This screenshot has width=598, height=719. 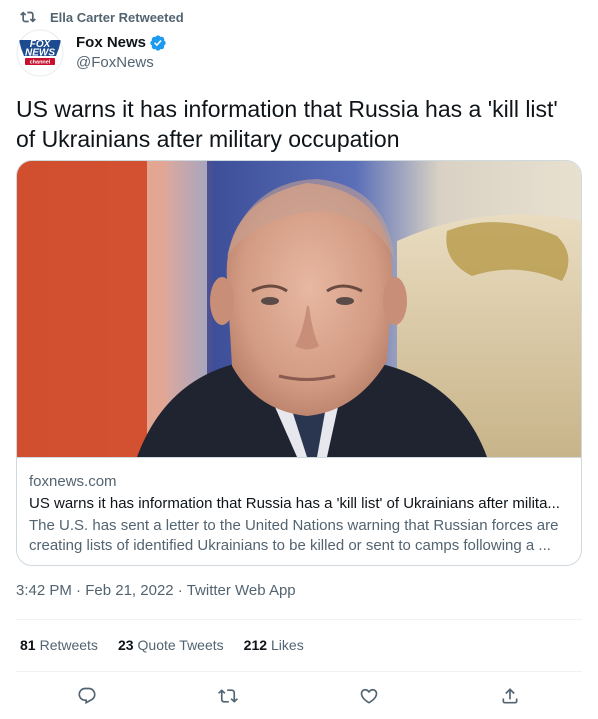 What do you see at coordinates (117, 17) in the screenshot?
I see `retweet-context-label: Ella Carter Retweeted` at bounding box center [117, 17].